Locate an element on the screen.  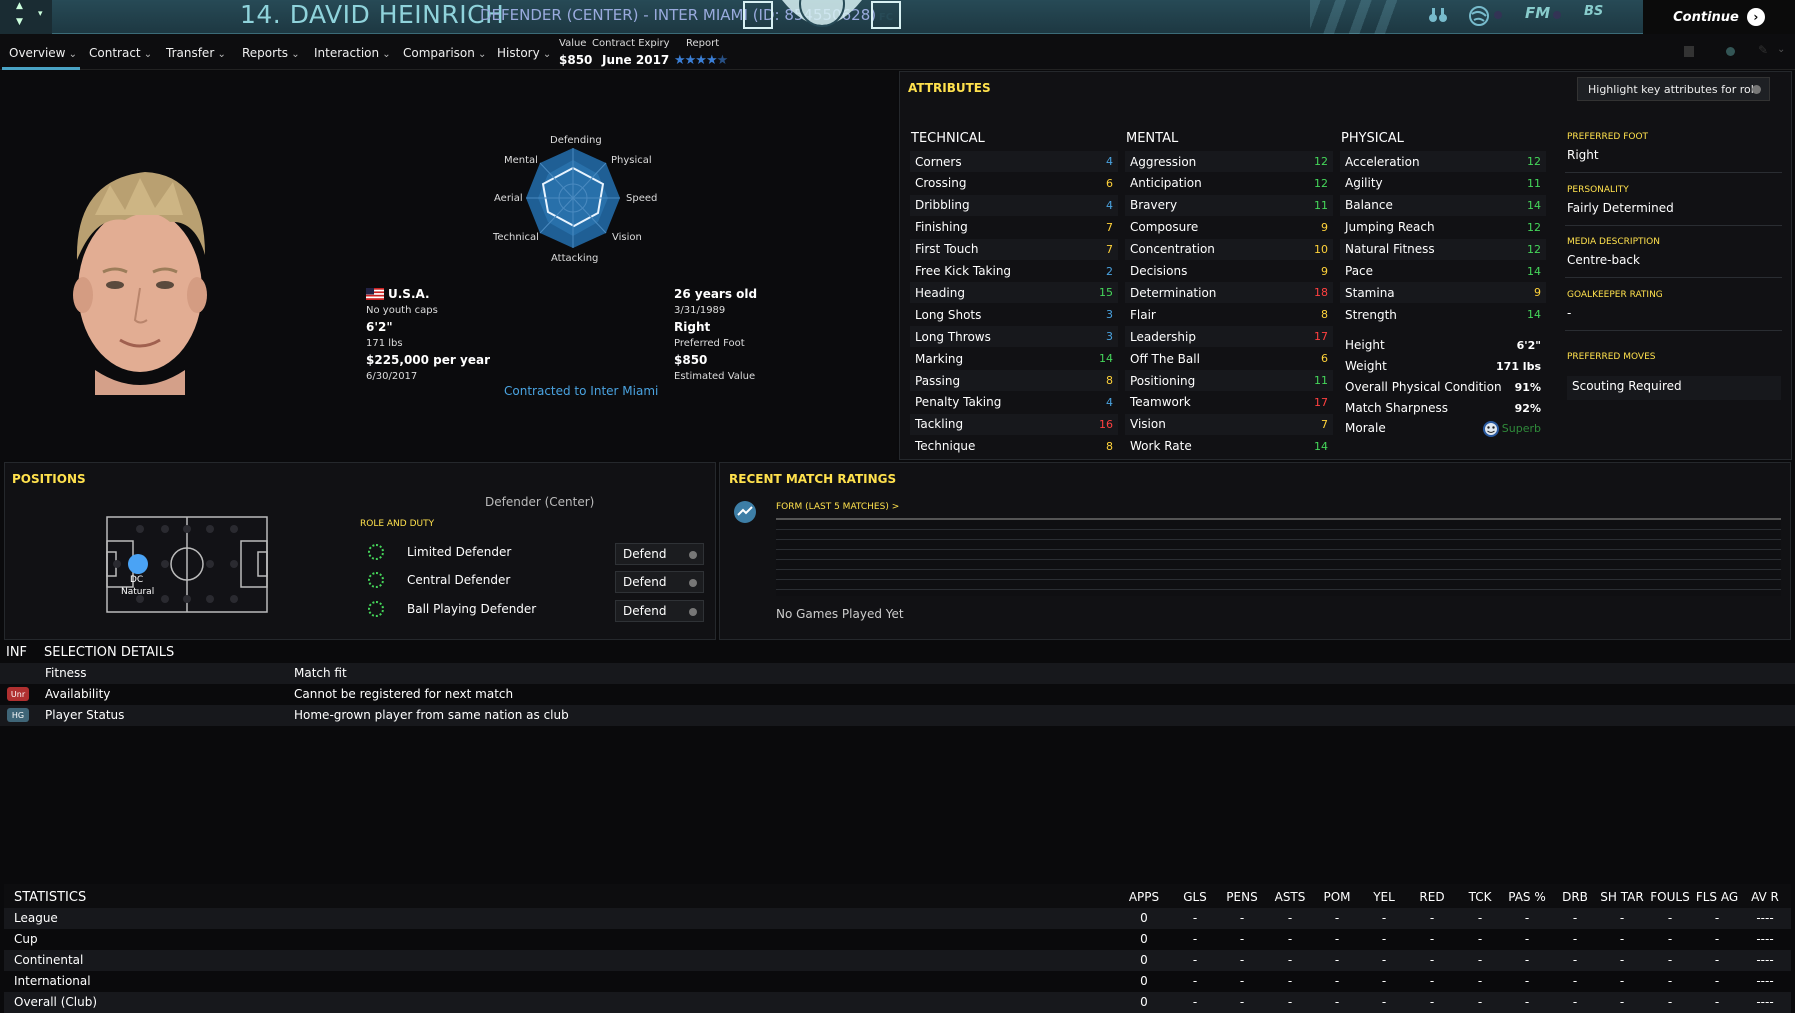
physical-attr-name: Natural Fitness is located at coordinates (1390, 249).